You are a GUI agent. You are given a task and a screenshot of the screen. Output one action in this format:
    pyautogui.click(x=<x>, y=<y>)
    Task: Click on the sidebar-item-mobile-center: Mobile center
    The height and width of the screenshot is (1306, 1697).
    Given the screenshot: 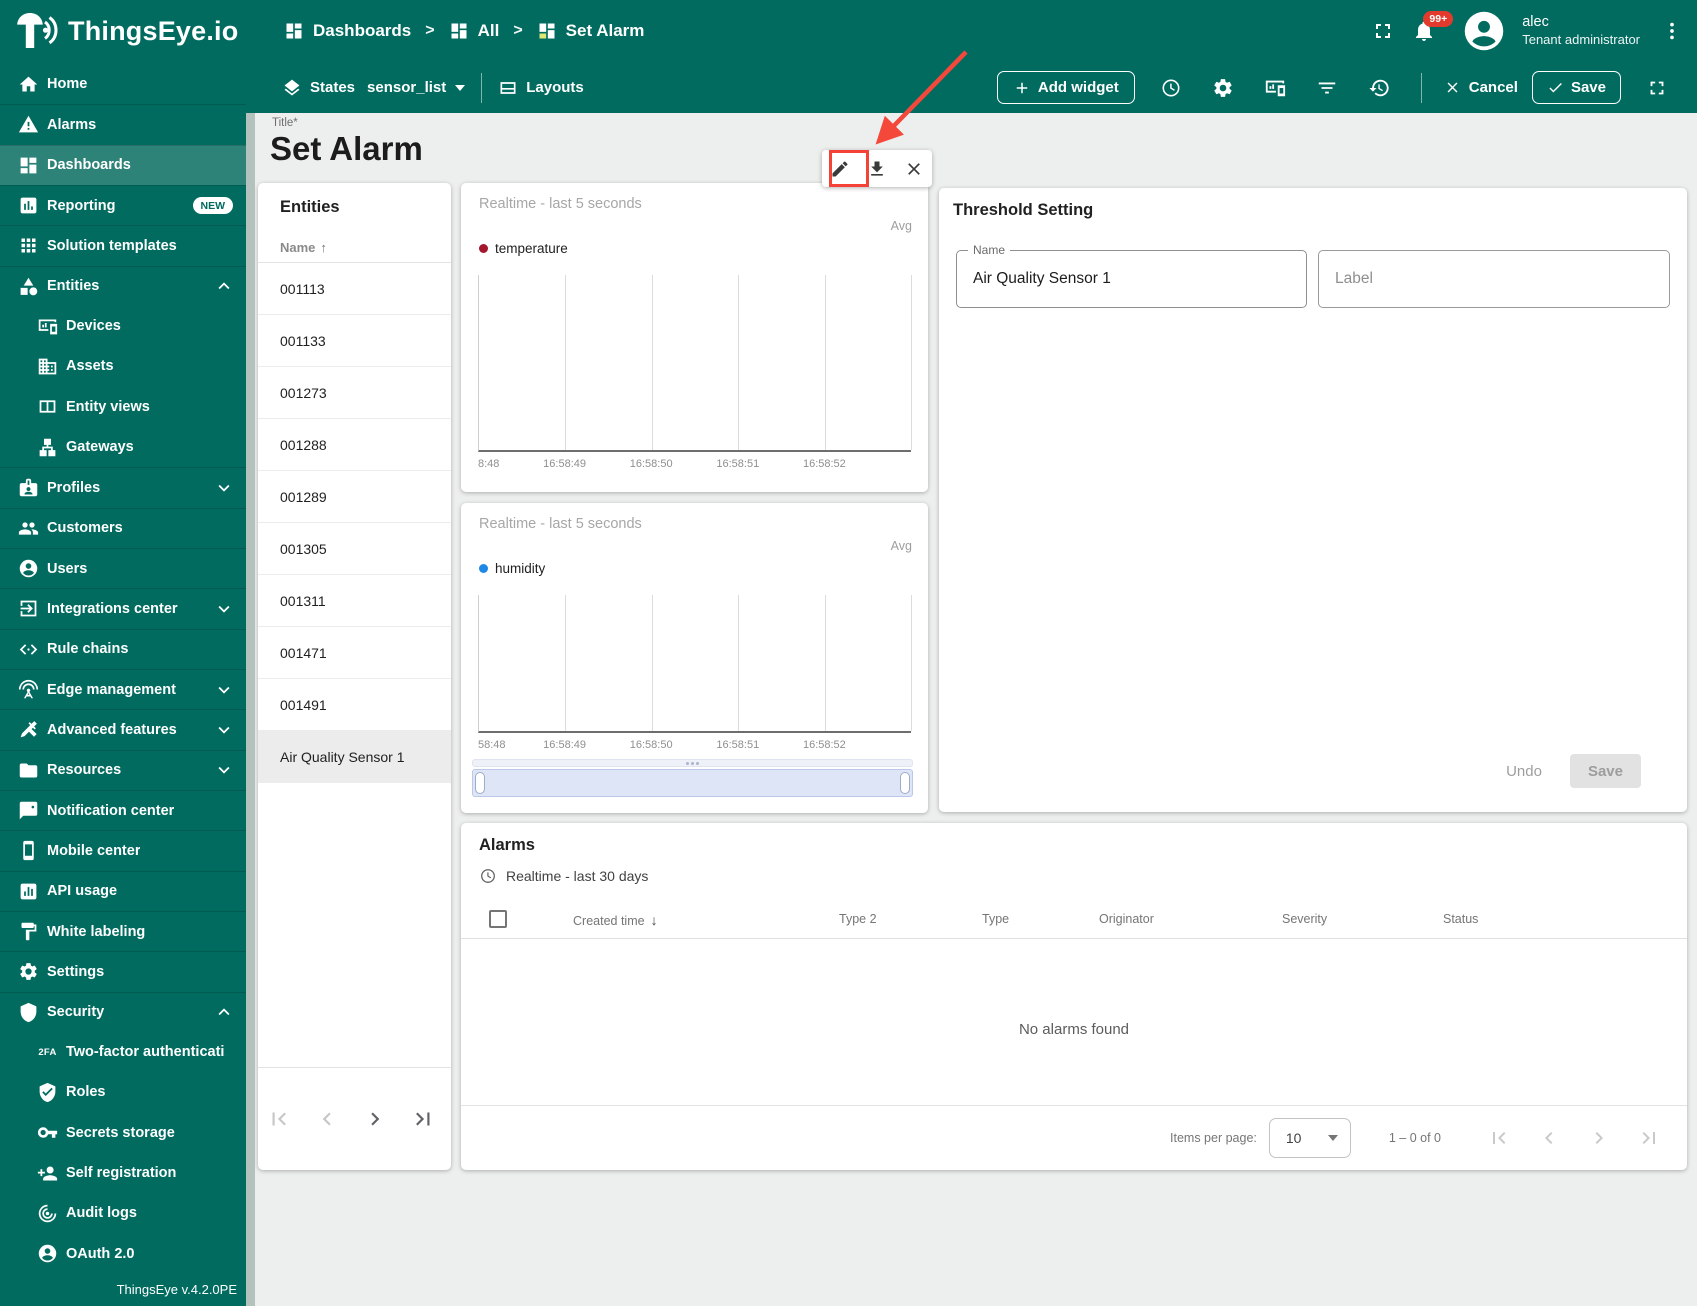 What is the action you would take?
    pyautogui.click(x=123, y=850)
    